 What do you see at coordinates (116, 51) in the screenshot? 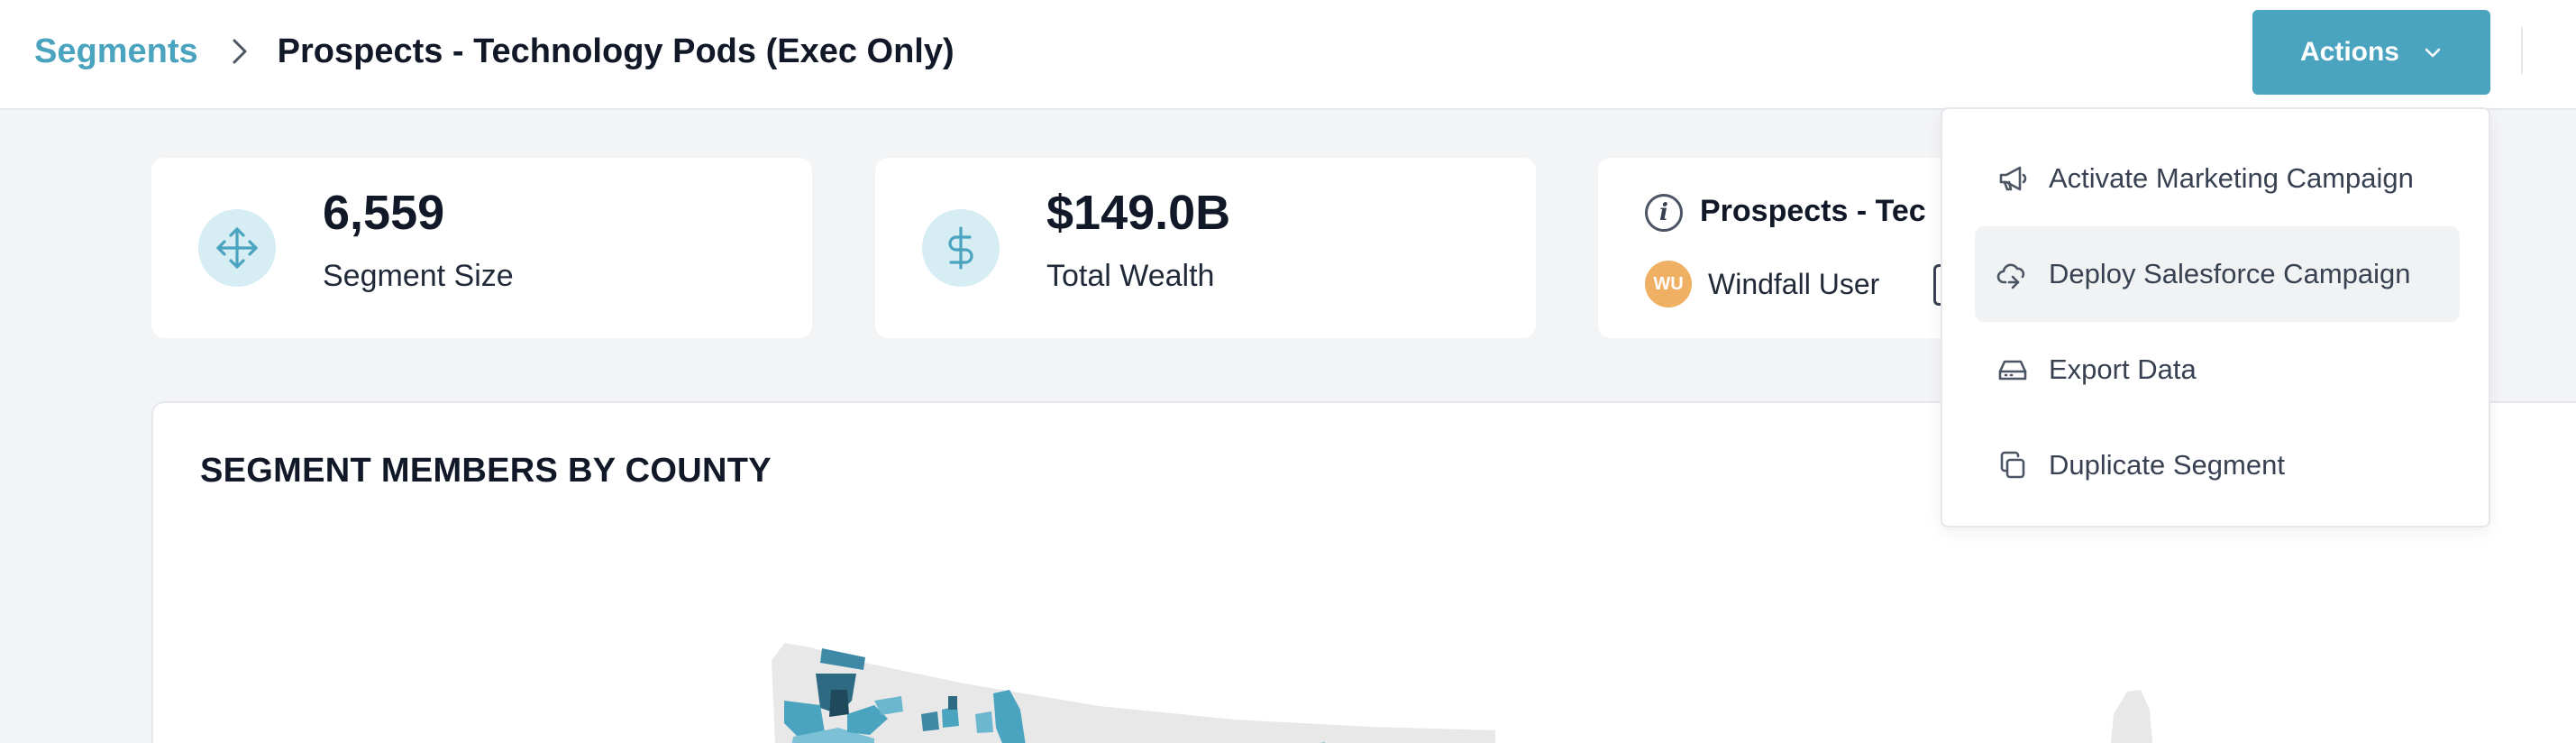
I see `breadcrumb-segments-link: Segments` at bounding box center [116, 51].